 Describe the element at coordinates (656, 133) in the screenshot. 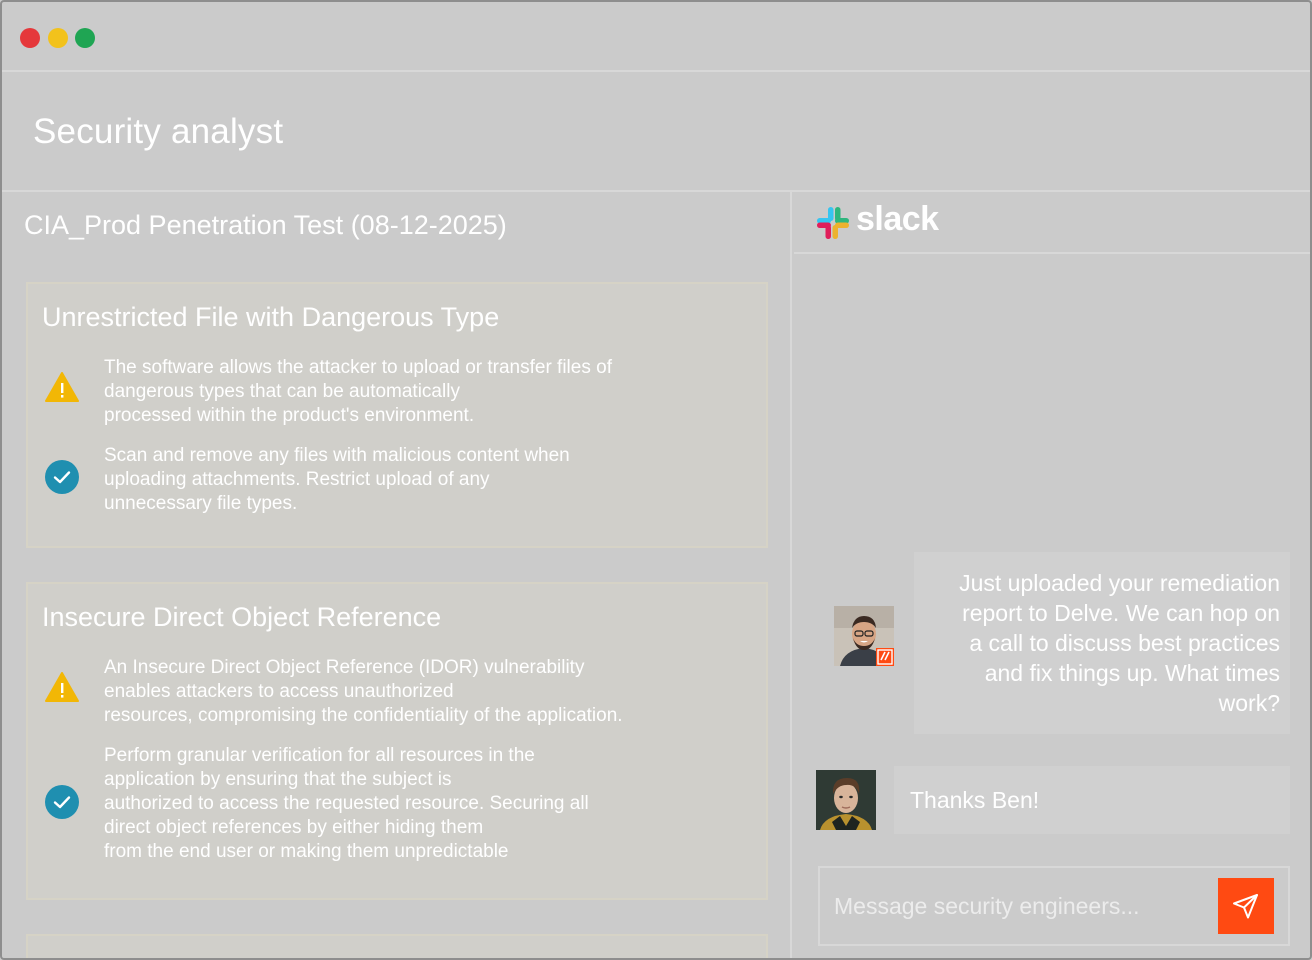

I see `page-header: Security analyst` at that location.